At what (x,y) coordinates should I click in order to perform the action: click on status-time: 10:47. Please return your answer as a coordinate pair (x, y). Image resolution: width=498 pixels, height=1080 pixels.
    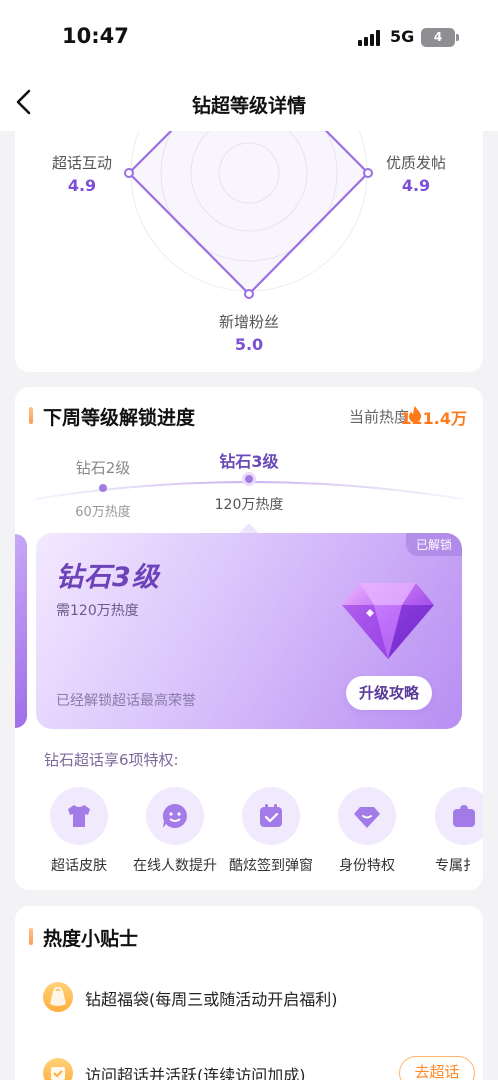
    Looking at the image, I should click on (95, 36).